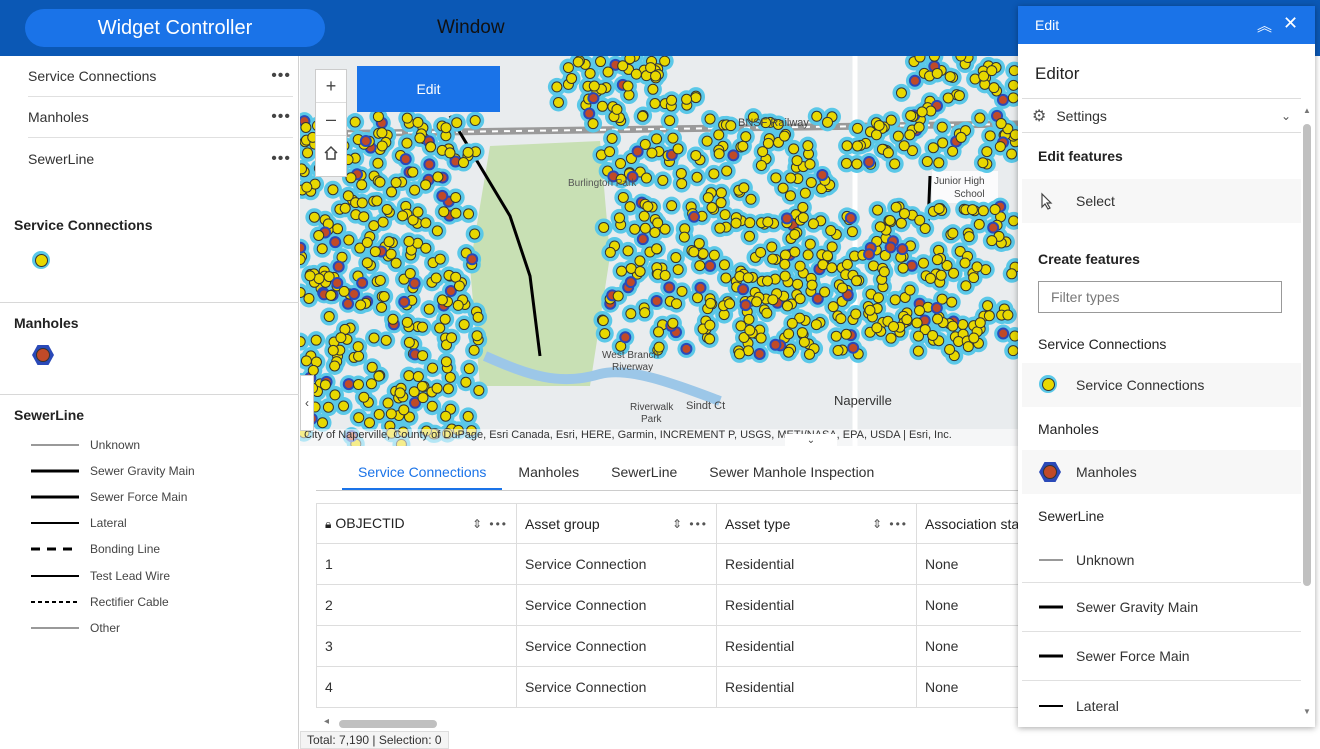  I want to click on vertical-scrollbar: ▲ ▼, so click(1307, 411).